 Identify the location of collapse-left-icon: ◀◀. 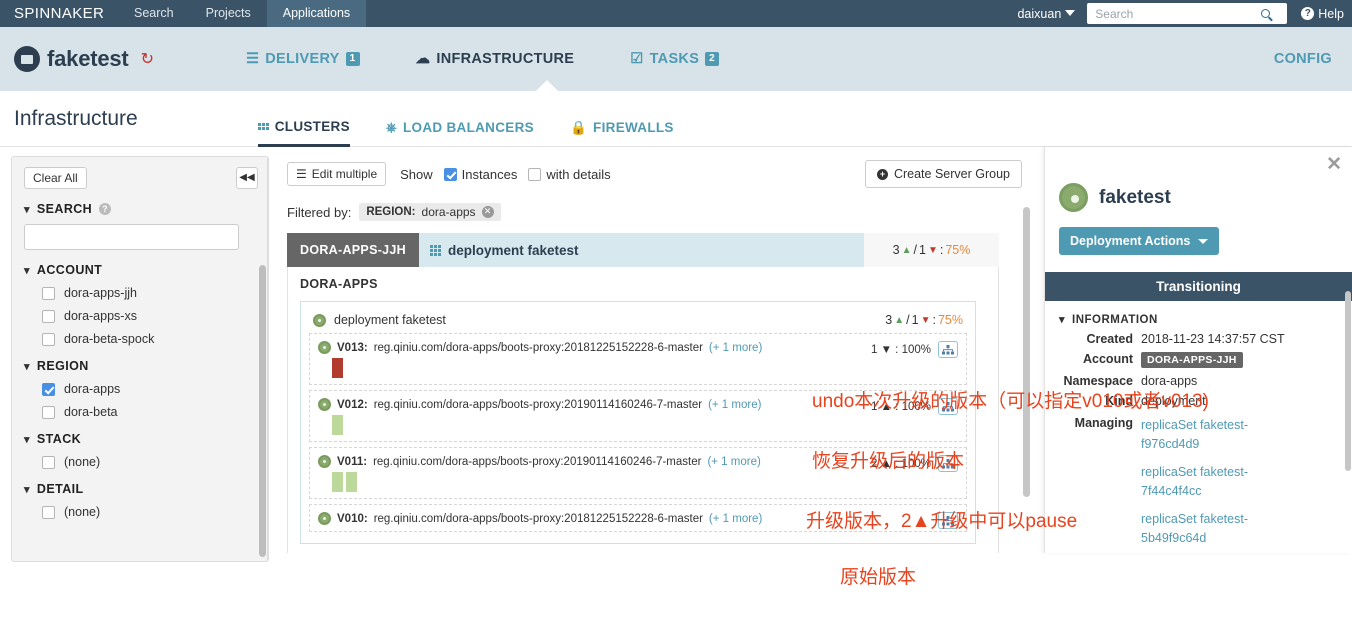
(247, 178).